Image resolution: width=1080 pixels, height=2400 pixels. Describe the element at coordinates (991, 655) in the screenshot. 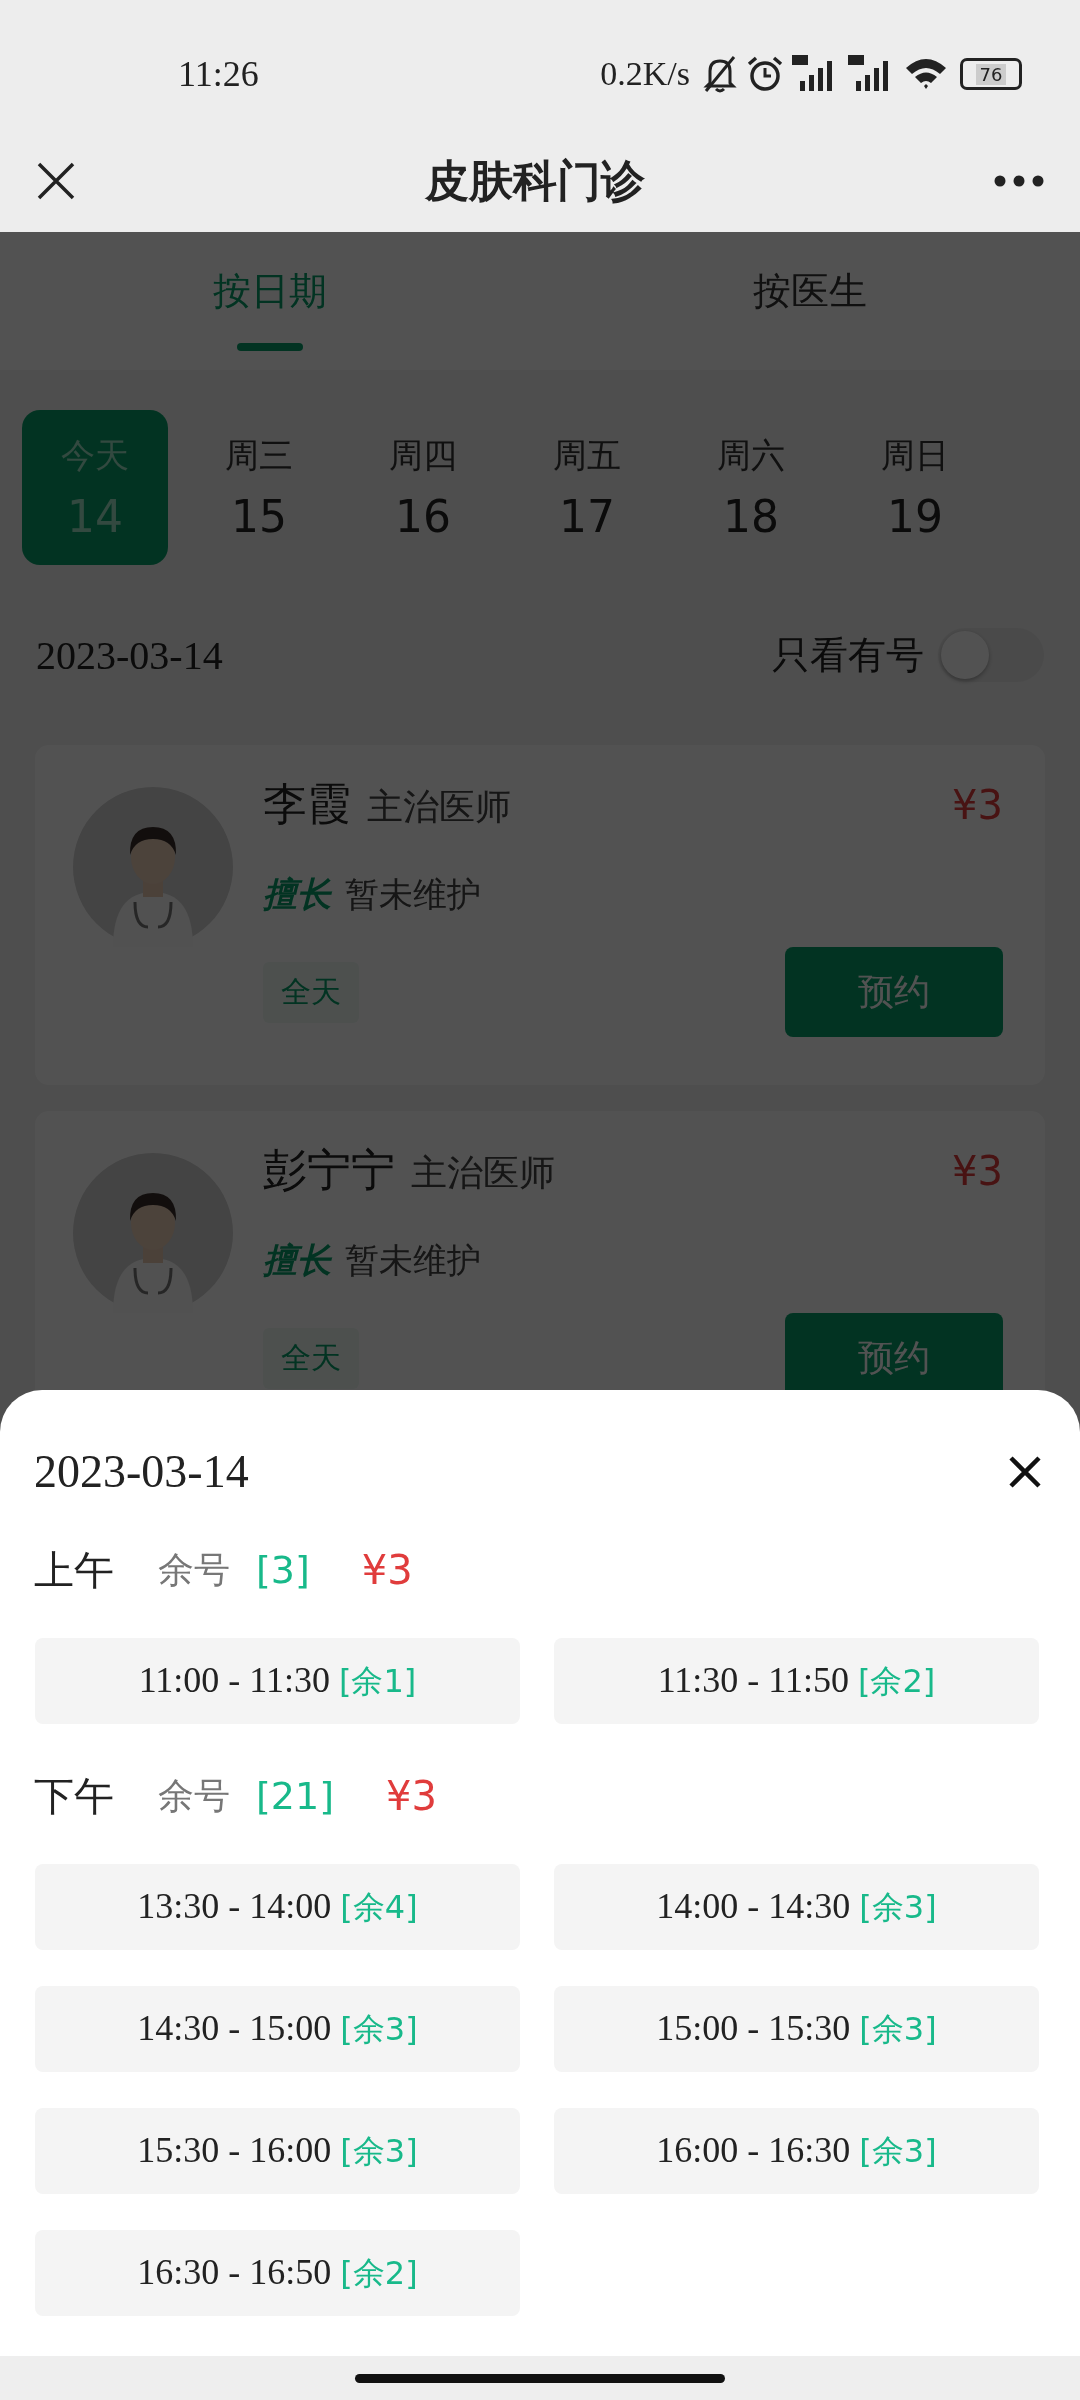

I see `toggle-switch` at that location.